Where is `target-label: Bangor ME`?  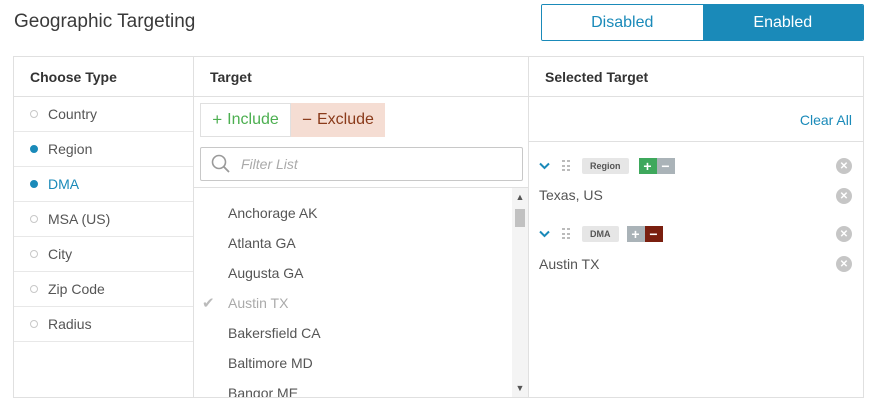 target-label: Bangor ME is located at coordinates (263, 391).